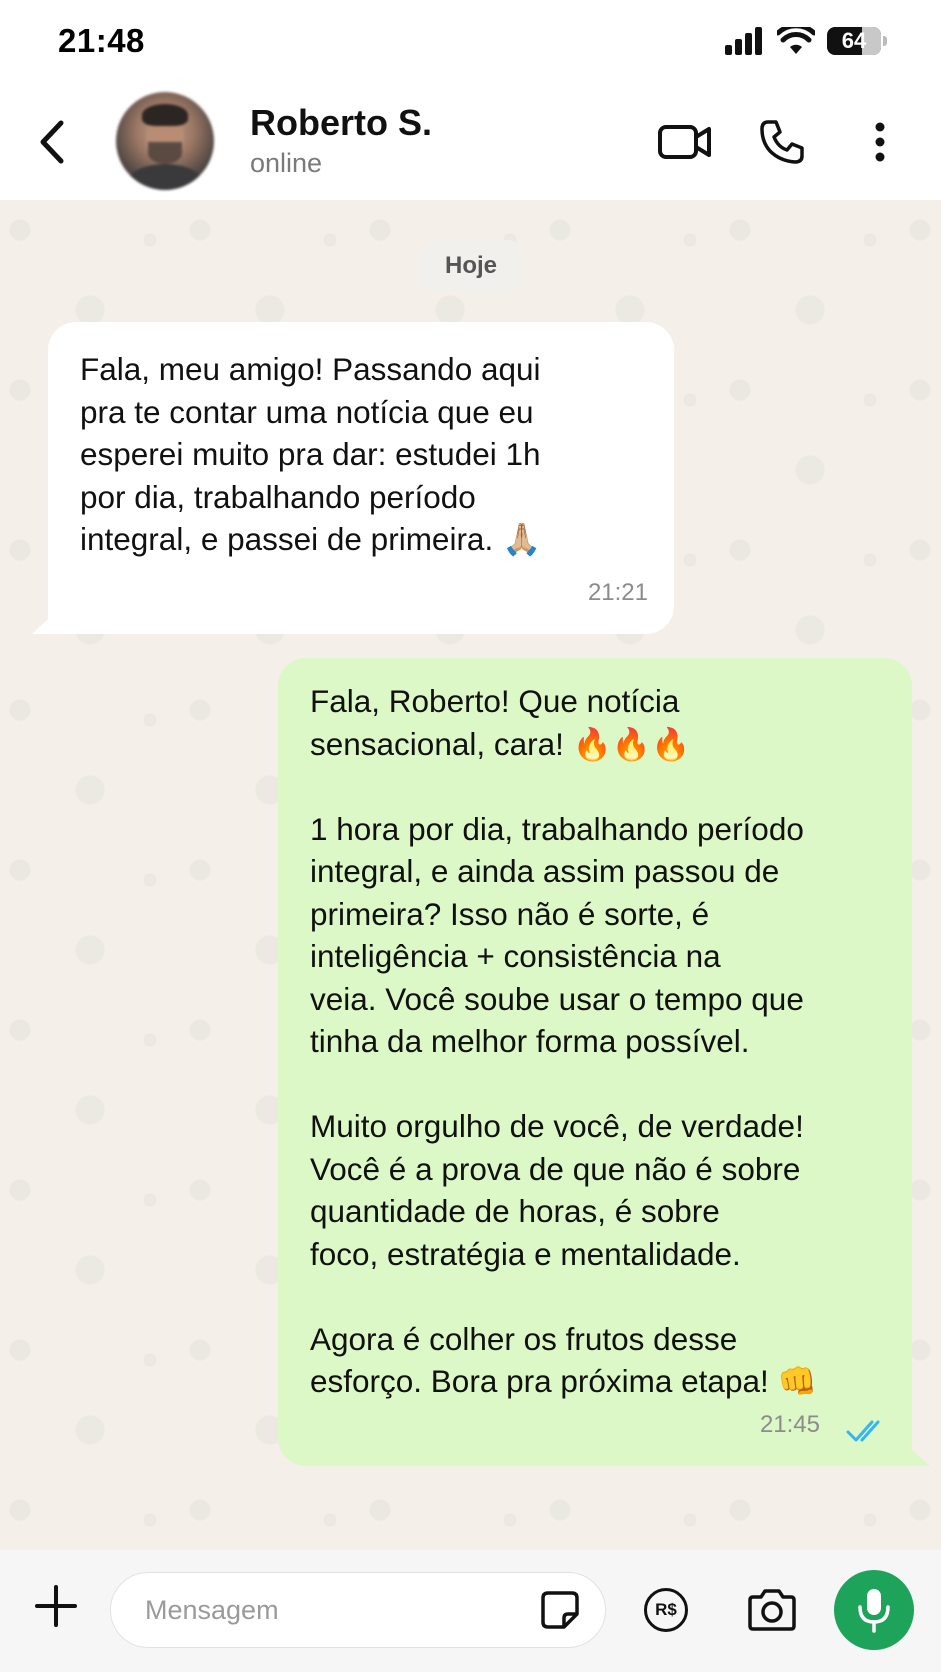 The width and height of the screenshot is (941, 1672). I want to click on sticker-icon, so click(560, 1610).